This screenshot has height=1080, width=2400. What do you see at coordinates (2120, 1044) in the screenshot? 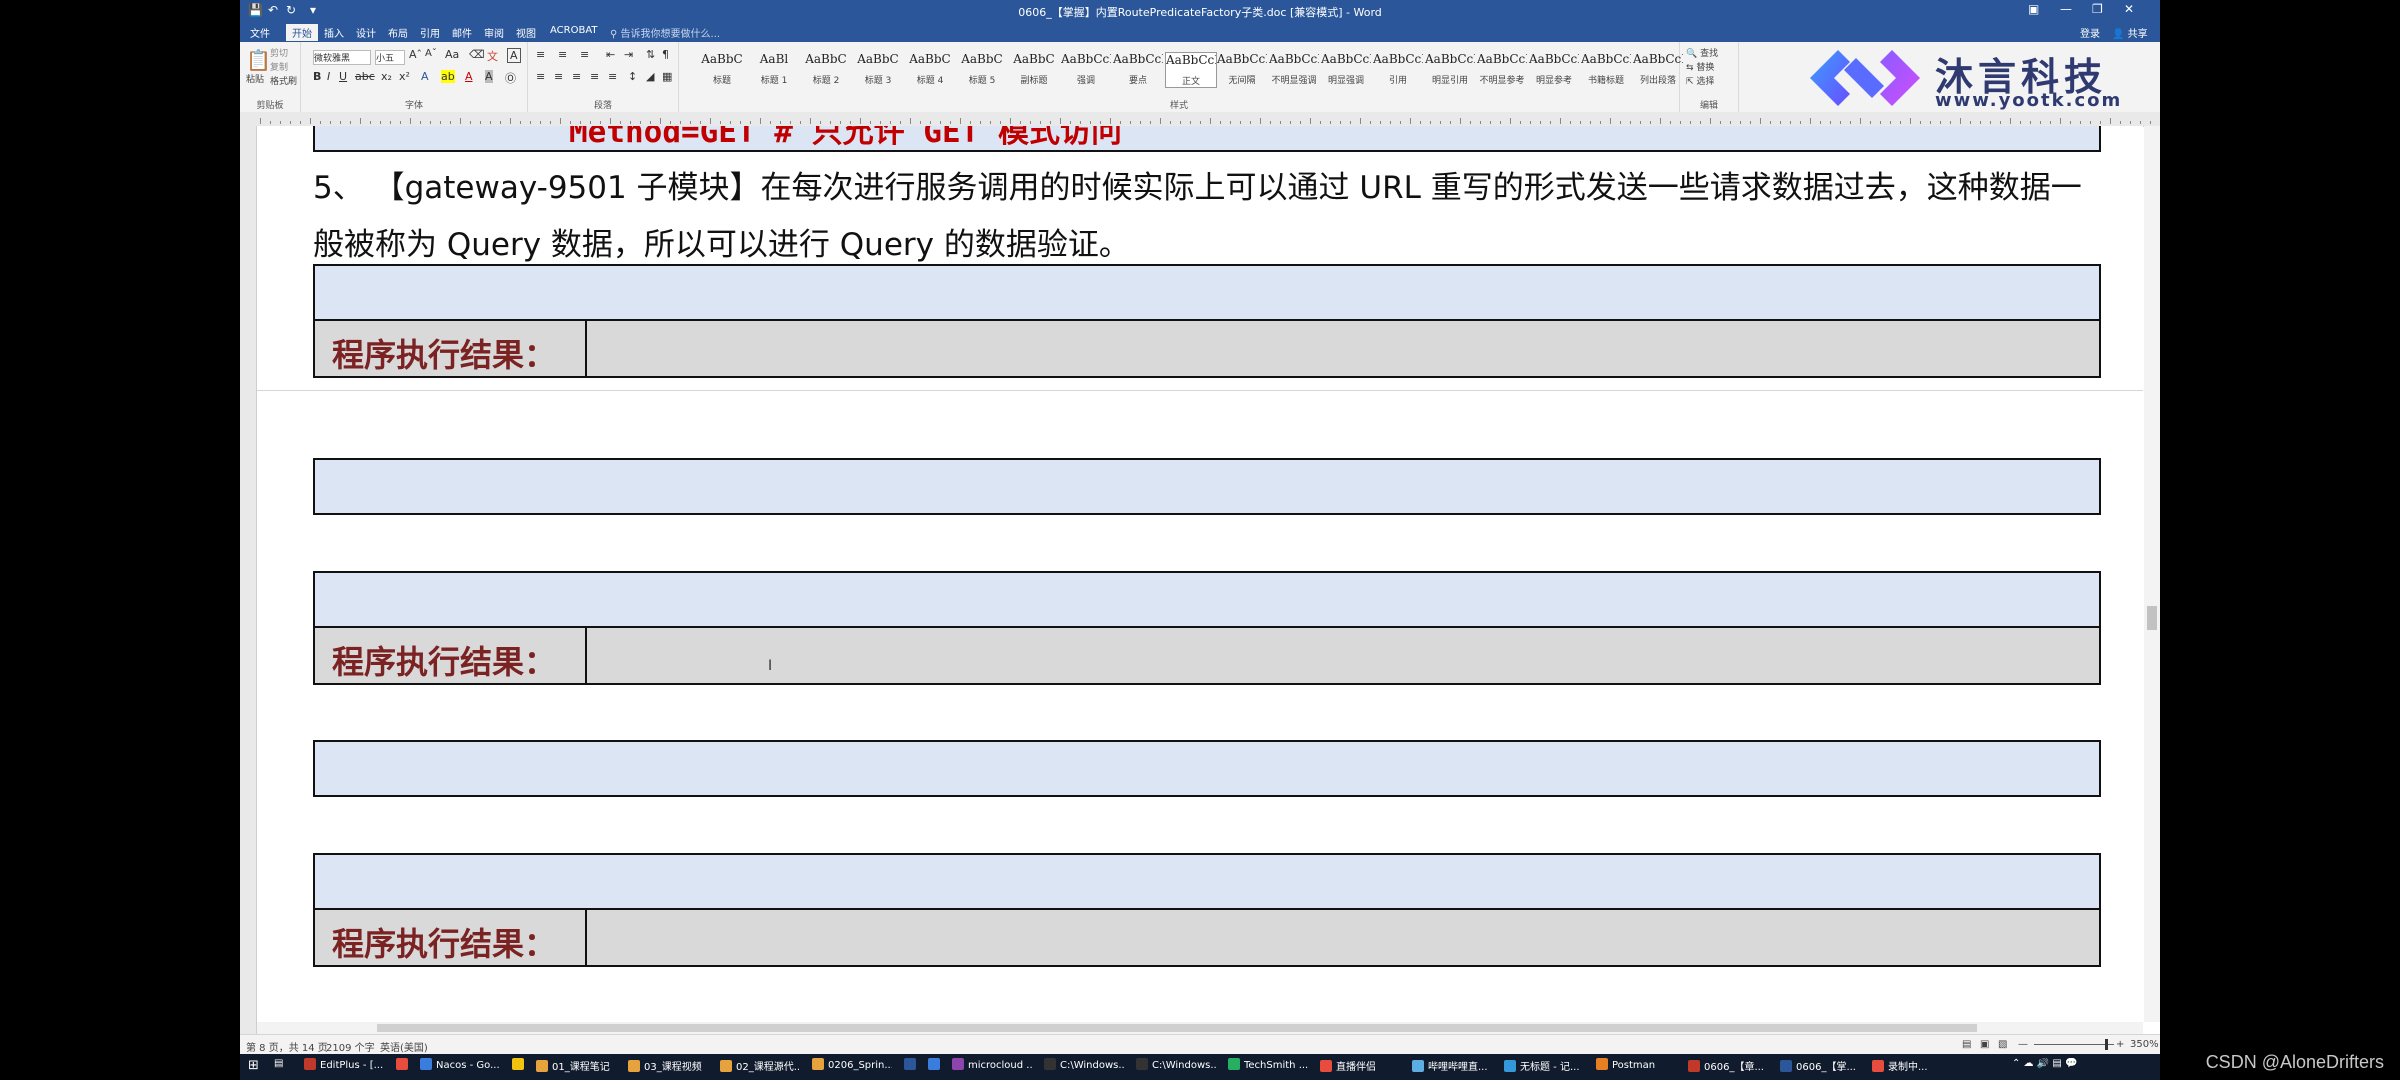
I see `zoom-in-icon: +` at bounding box center [2120, 1044].